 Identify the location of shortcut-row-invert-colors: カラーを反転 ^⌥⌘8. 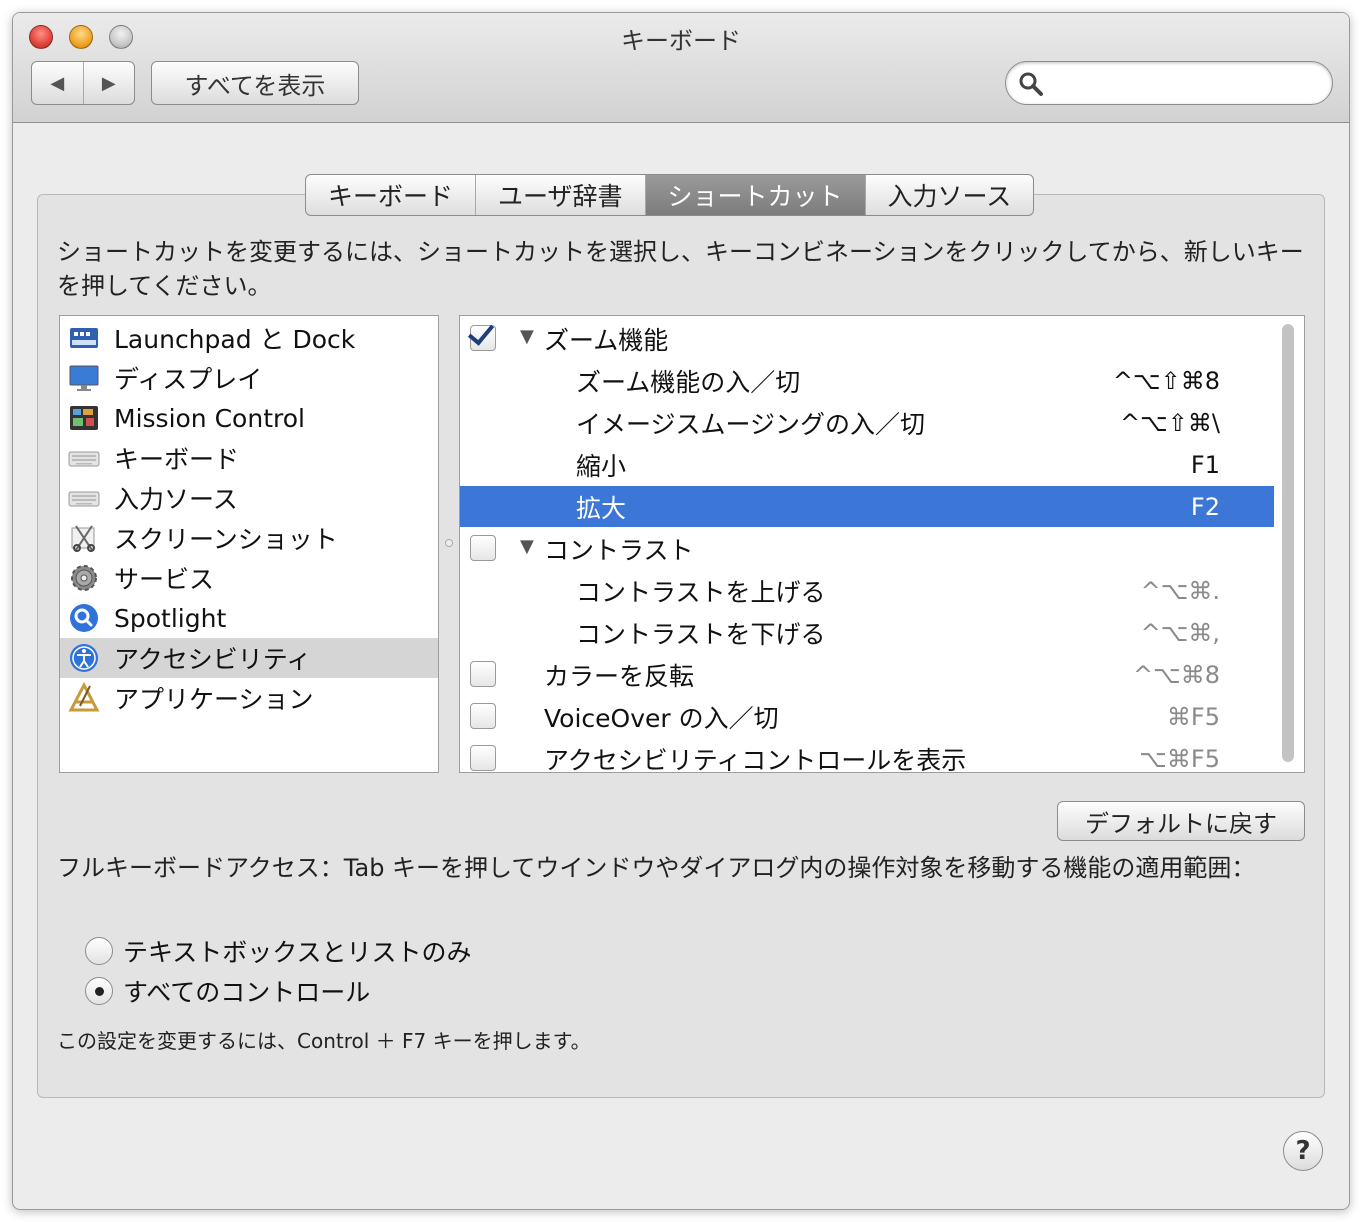
(867, 674).